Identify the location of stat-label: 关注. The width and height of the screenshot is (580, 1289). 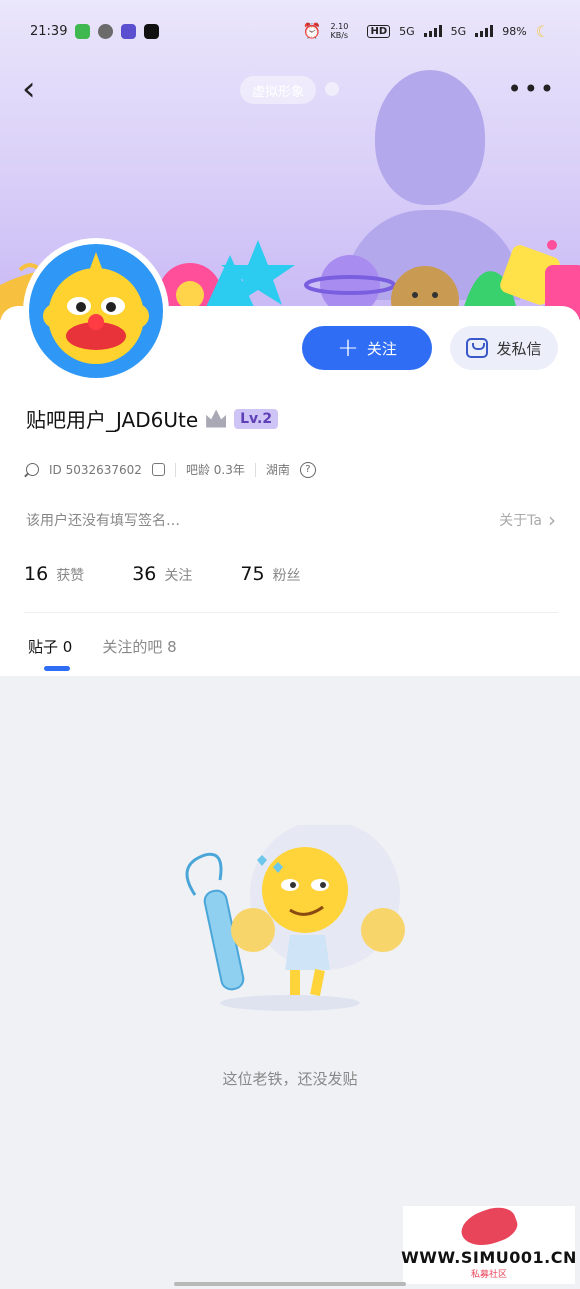
(178, 576).